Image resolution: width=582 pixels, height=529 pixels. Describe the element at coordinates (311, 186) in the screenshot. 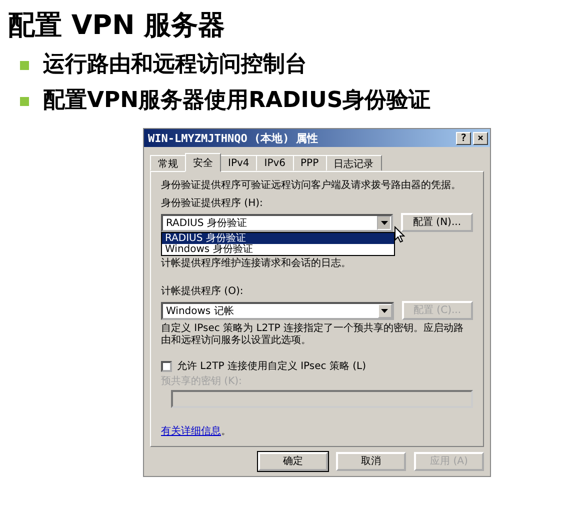

I see `auth-description: 身份验证提供程序可验证远程访问客户端及请求拨号路由器的凭据。` at that location.